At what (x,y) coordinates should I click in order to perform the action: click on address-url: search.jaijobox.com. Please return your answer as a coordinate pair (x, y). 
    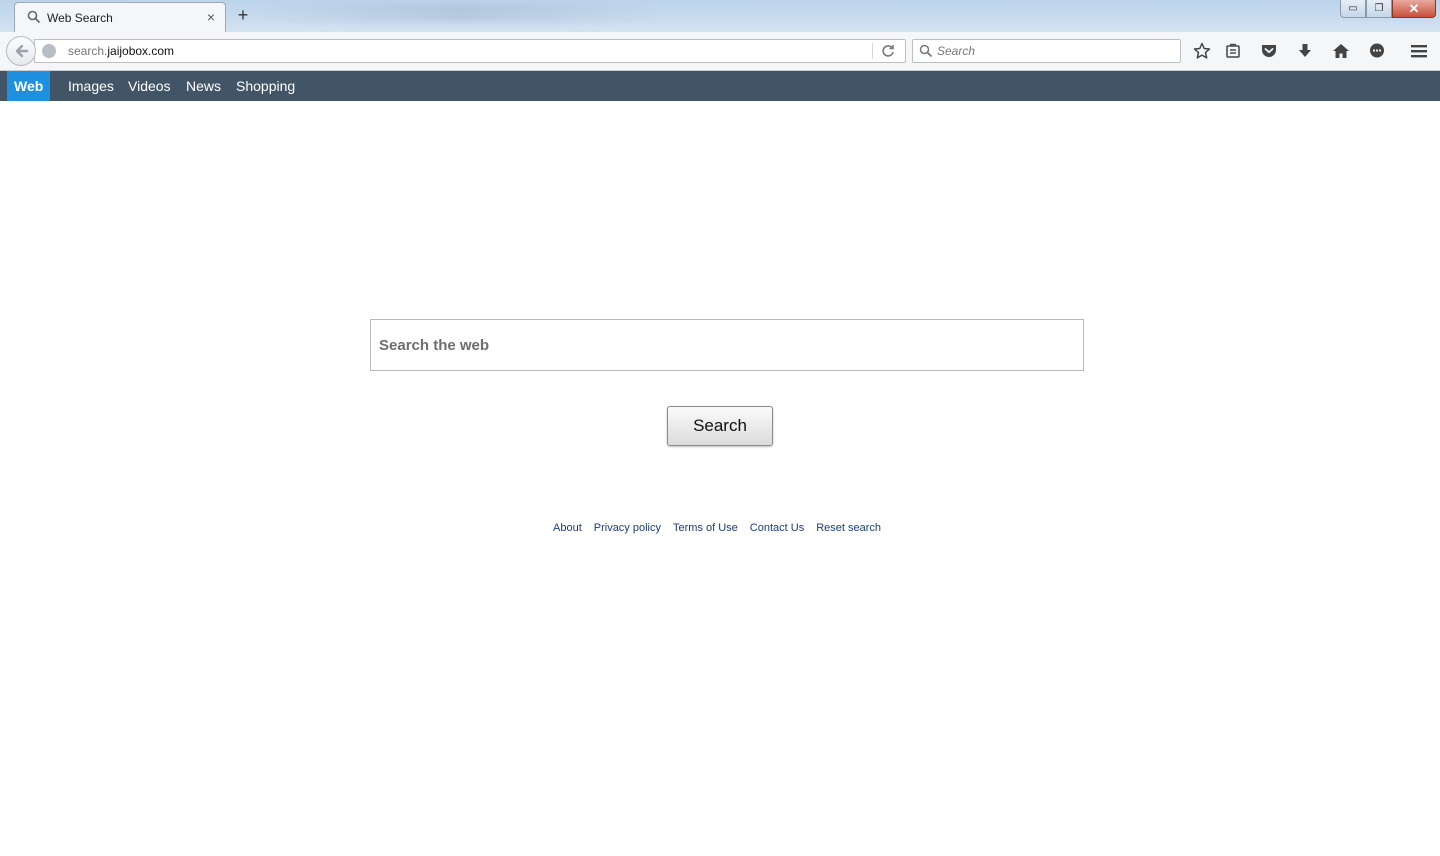
    Looking at the image, I should click on (121, 51).